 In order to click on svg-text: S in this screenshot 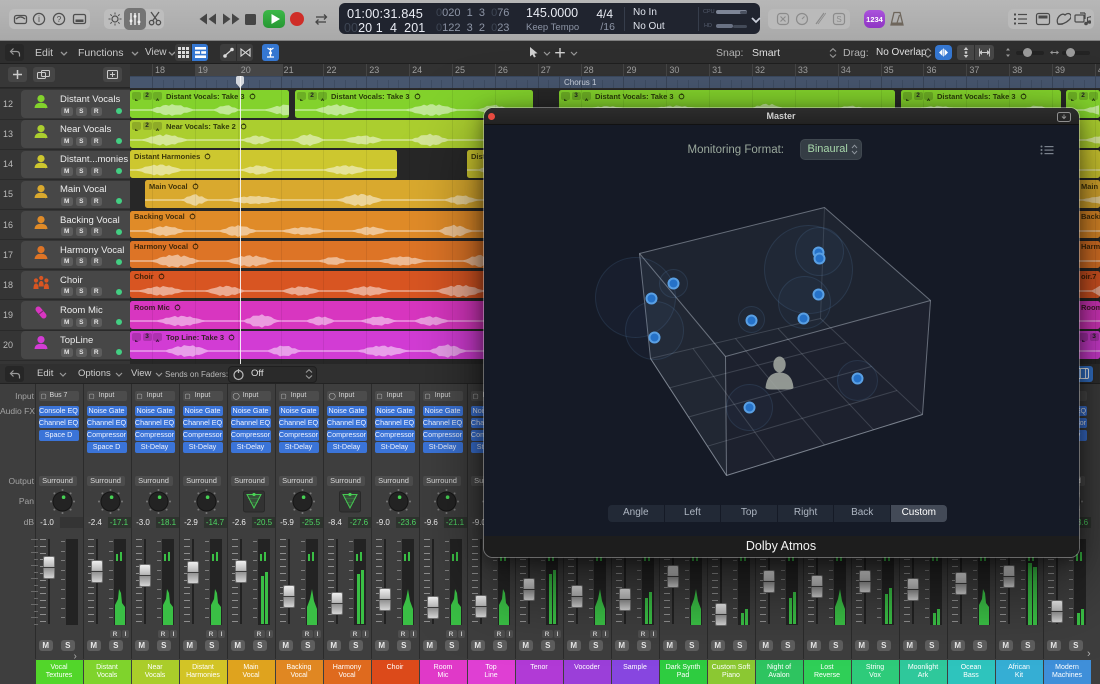, I will do `click(838, 19)`.